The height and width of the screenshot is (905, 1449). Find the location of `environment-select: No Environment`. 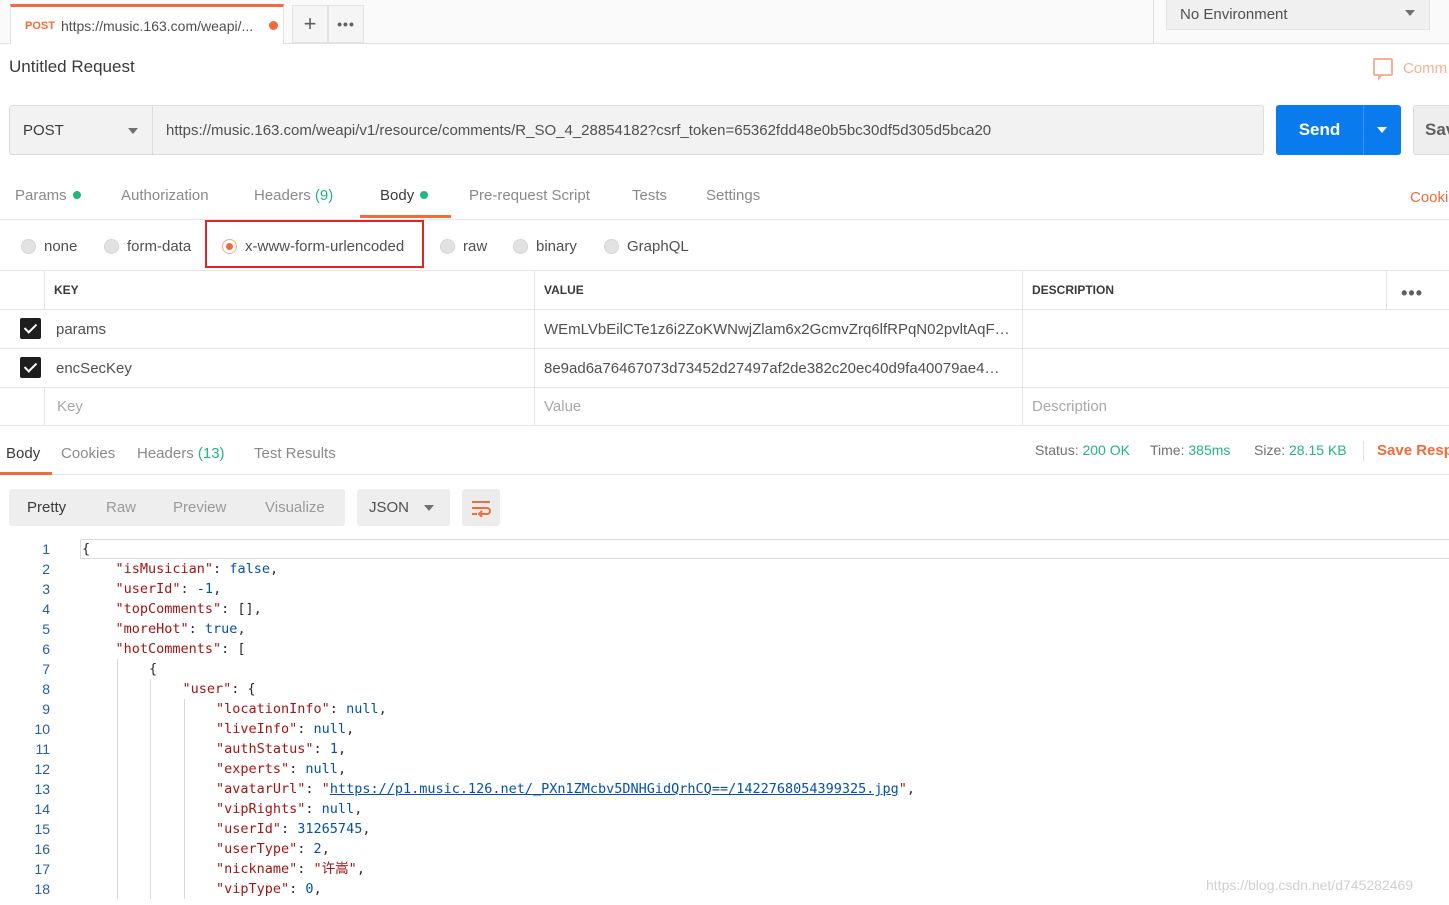

environment-select: No Environment is located at coordinates (1298, 15).